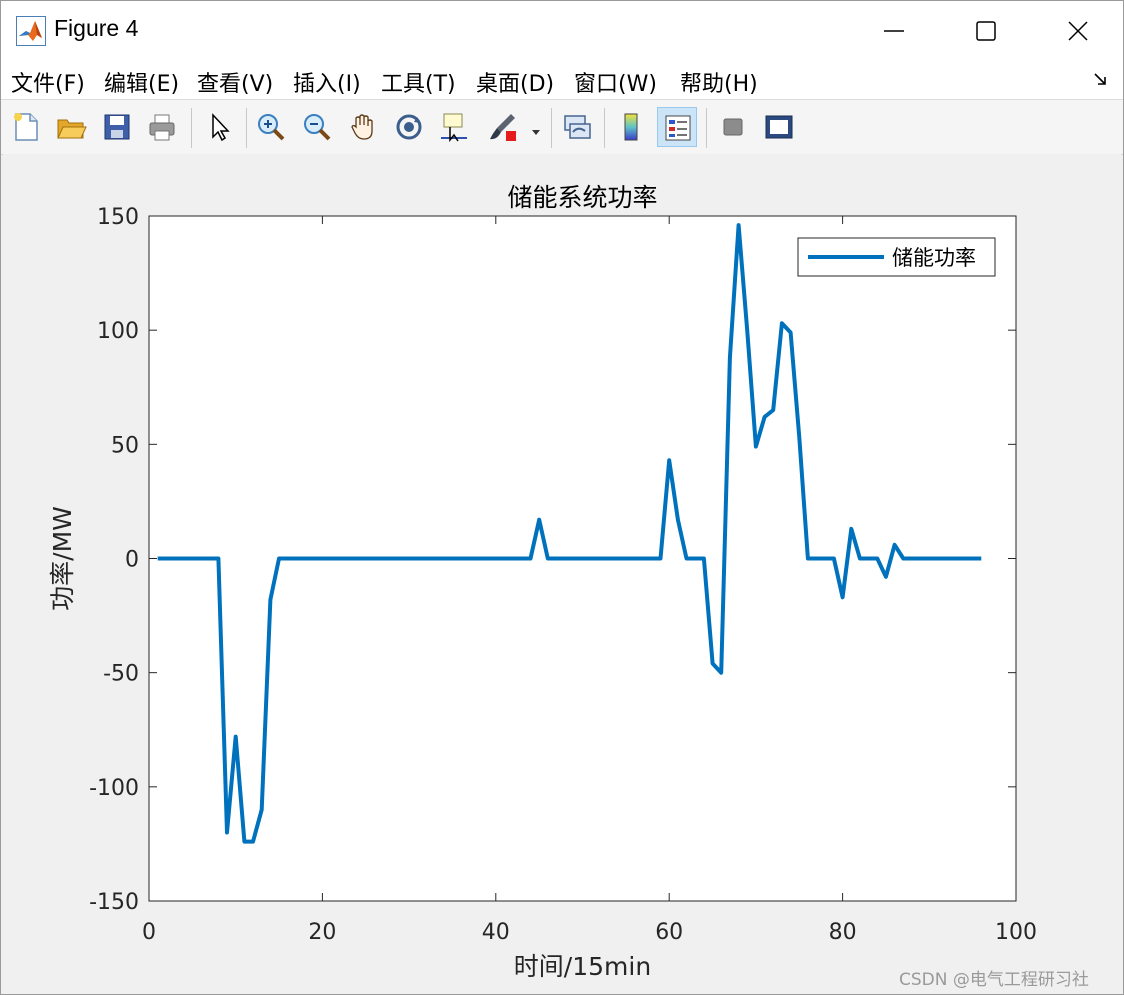 The image size is (1124, 995). Describe the element at coordinates (62, 558) in the screenshot. I see `y-axis-label: 功率/MW` at that location.